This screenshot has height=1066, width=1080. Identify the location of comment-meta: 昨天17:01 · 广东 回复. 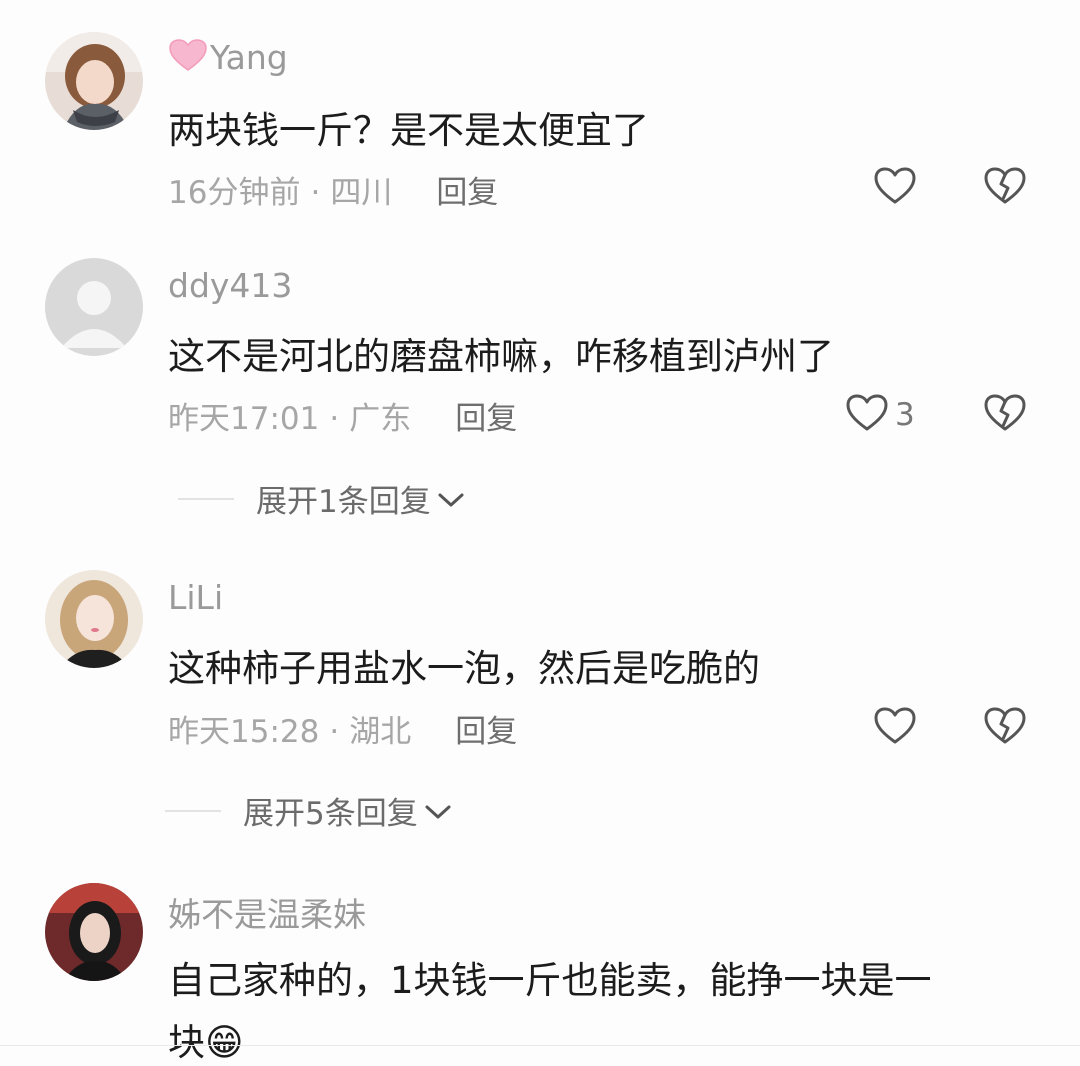
(342, 415).